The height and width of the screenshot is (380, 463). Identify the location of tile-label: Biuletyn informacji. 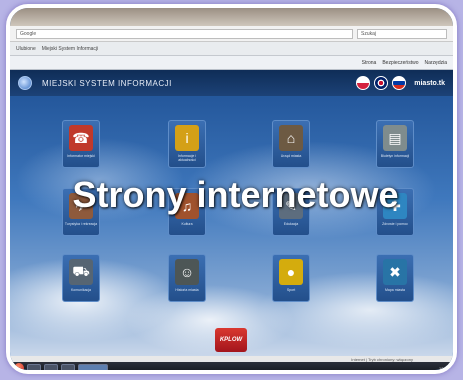
(395, 156).